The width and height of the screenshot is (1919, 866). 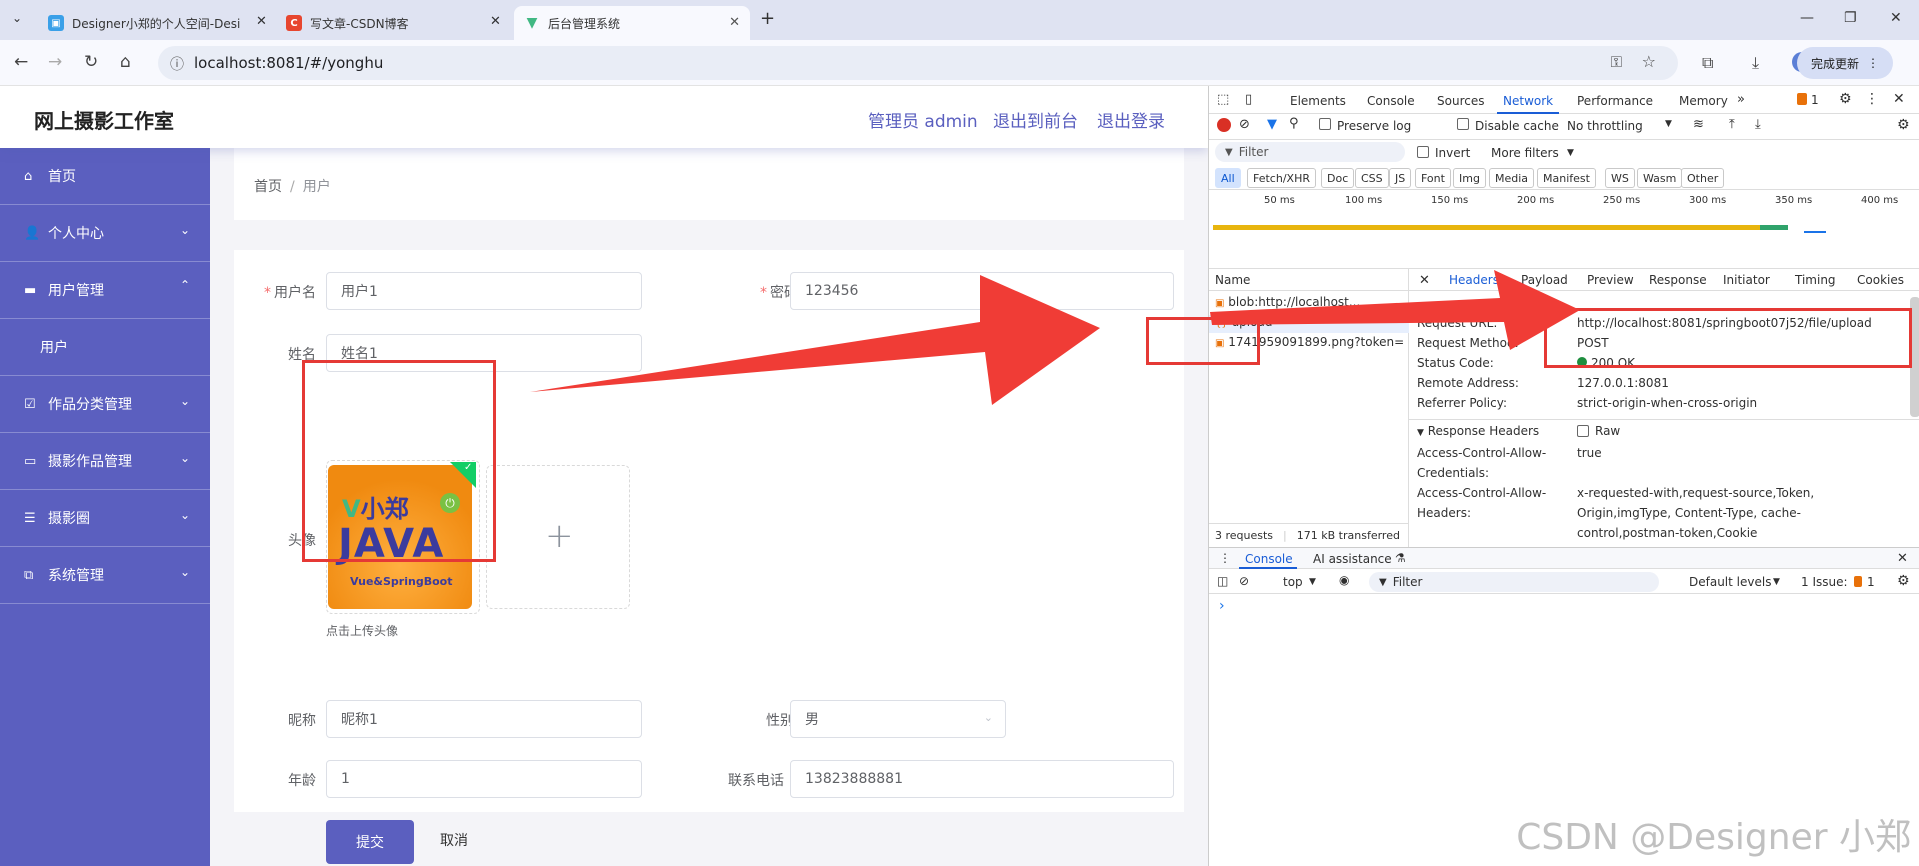 What do you see at coordinates (815, 340) in the screenshot?
I see `arrow-to-upload-request` at bounding box center [815, 340].